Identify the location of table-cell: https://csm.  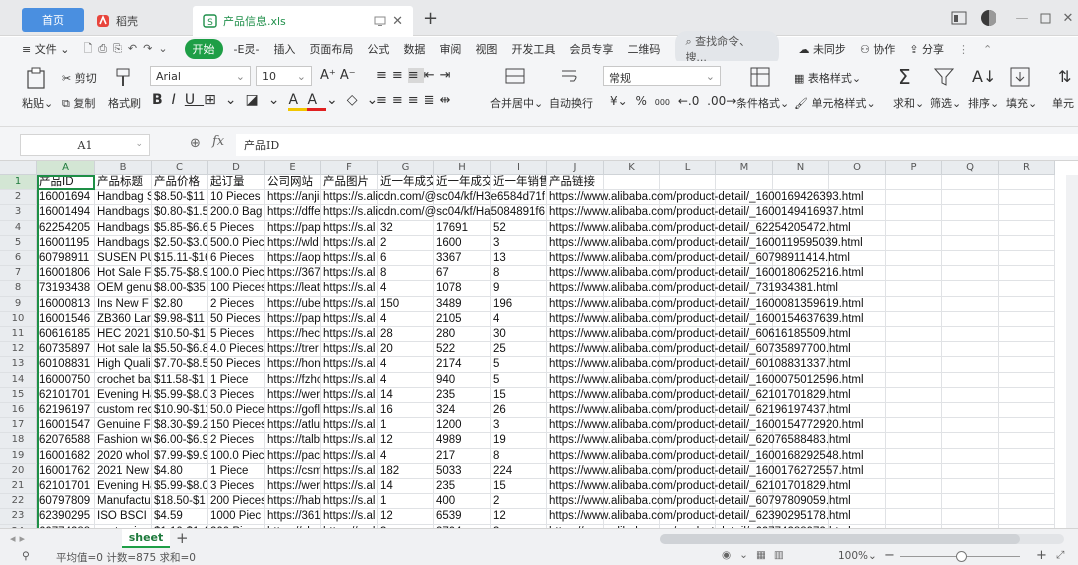
(293, 471).